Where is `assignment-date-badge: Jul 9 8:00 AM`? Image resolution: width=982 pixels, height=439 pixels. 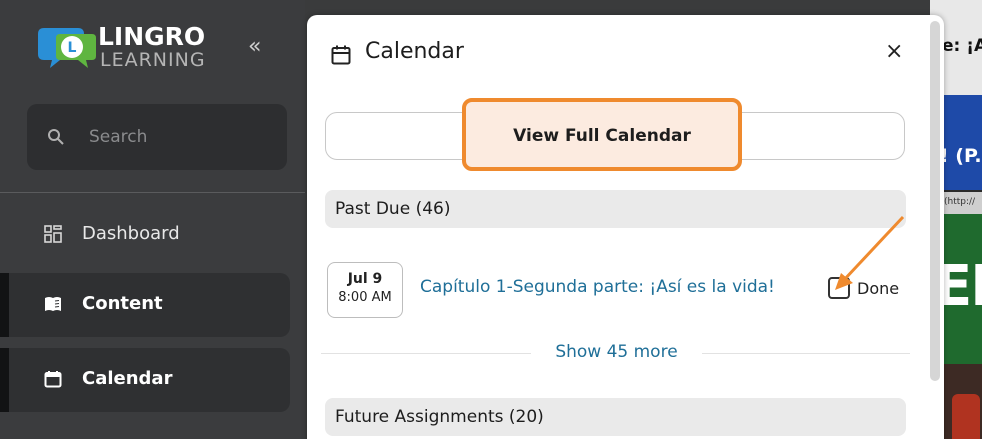 assignment-date-badge: Jul 9 8:00 AM is located at coordinates (365, 290).